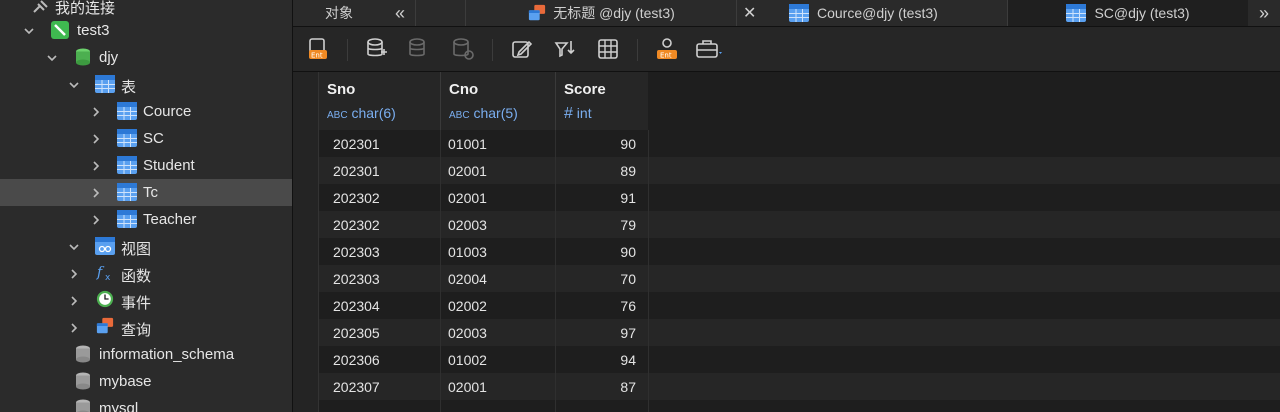 Image resolution: width=1280 pixels, height=412 pixels. I want to click on table-cell-score: 87, so click(596, 387).